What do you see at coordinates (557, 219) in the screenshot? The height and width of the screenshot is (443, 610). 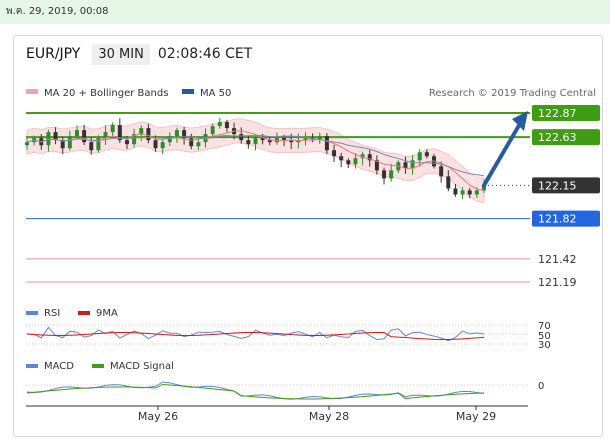 I see `level-tag-121.82: 121.82` at bounding box center [557, 219].